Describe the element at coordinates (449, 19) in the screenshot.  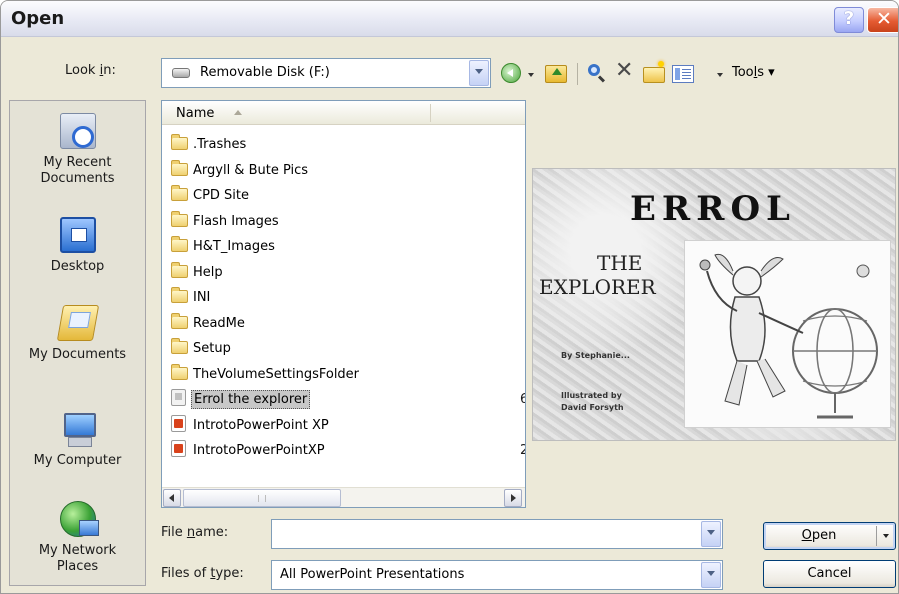
I see `title-bar: Open ? ✕` at that location.